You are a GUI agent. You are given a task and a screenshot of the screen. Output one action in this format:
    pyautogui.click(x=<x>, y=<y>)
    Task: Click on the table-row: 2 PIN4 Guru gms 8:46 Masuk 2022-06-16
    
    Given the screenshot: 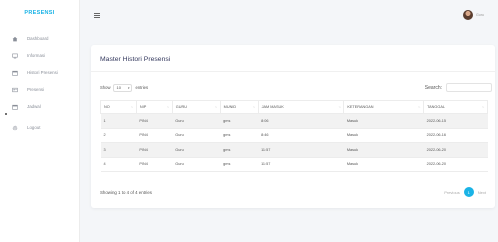 What is the action you would take?
    pyautogui.click(x=294, y=135)
    